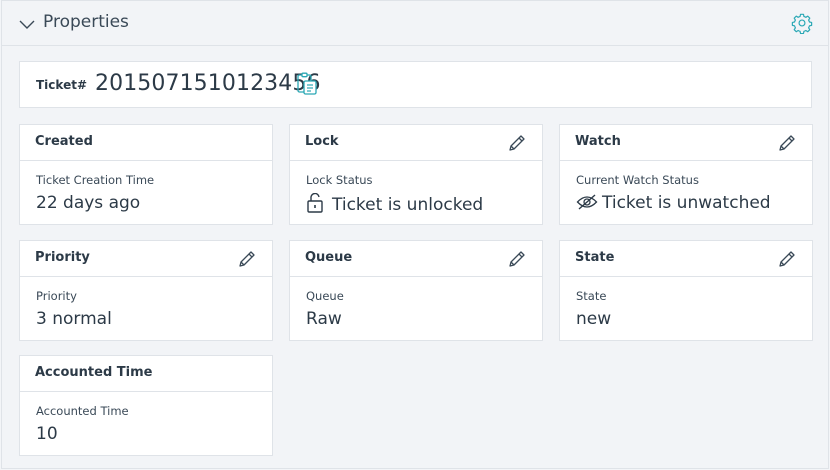  Describe the element at coordinates (82, 411) in the screenshot. I see `field-label: Accounted Time` at that location.